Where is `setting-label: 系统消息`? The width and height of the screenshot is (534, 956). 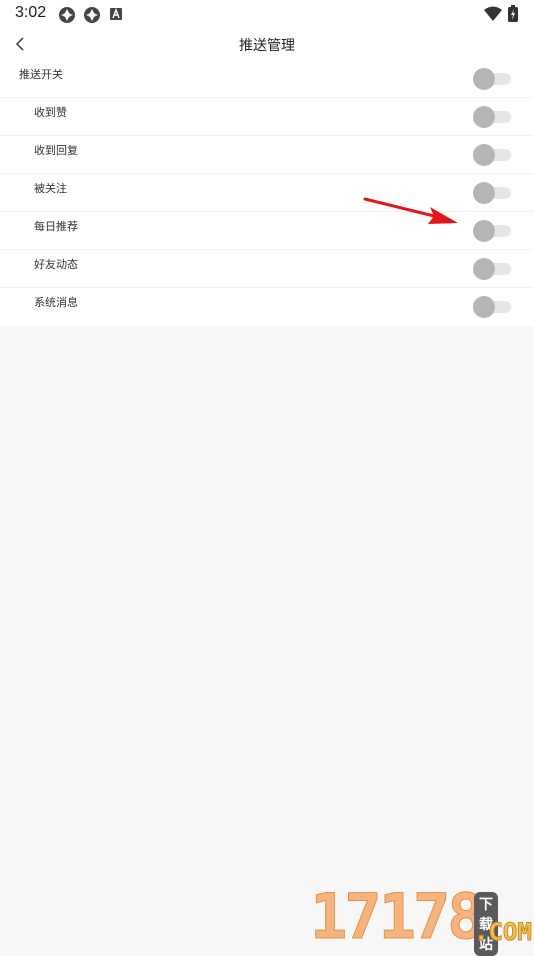 setting-label: 系统消息 is located at coordinates (56, 303).